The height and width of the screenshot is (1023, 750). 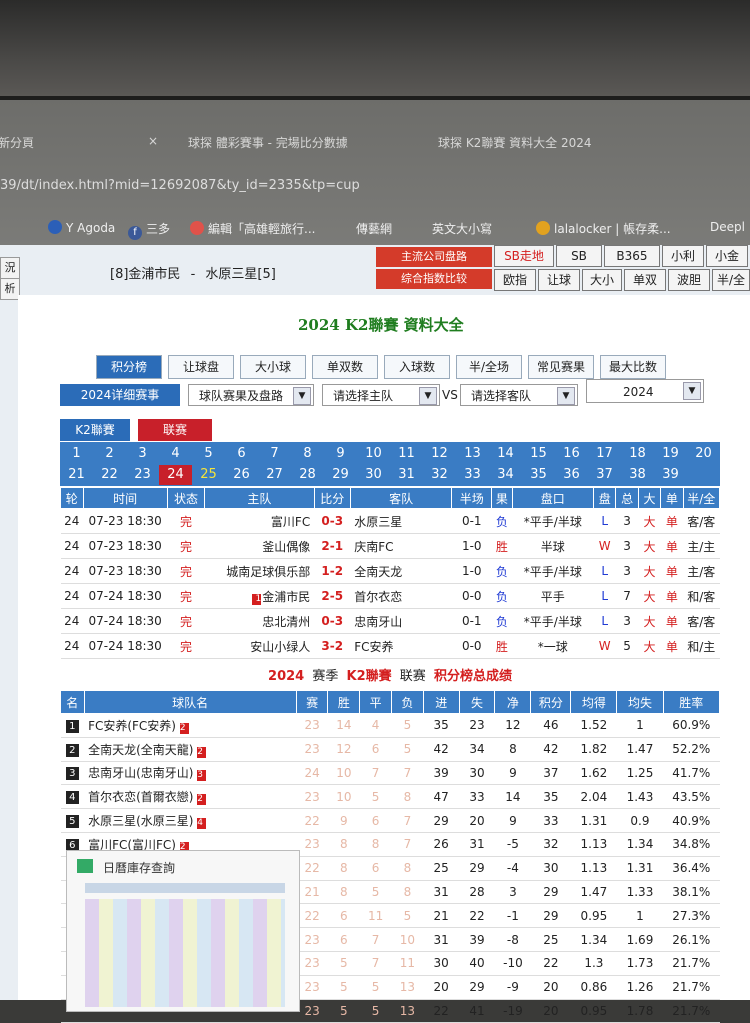 What do you see at coordinates (401, 546) in the screenshot?
I see `away-cell: 庆南FC` at bounding box center [401, 546].